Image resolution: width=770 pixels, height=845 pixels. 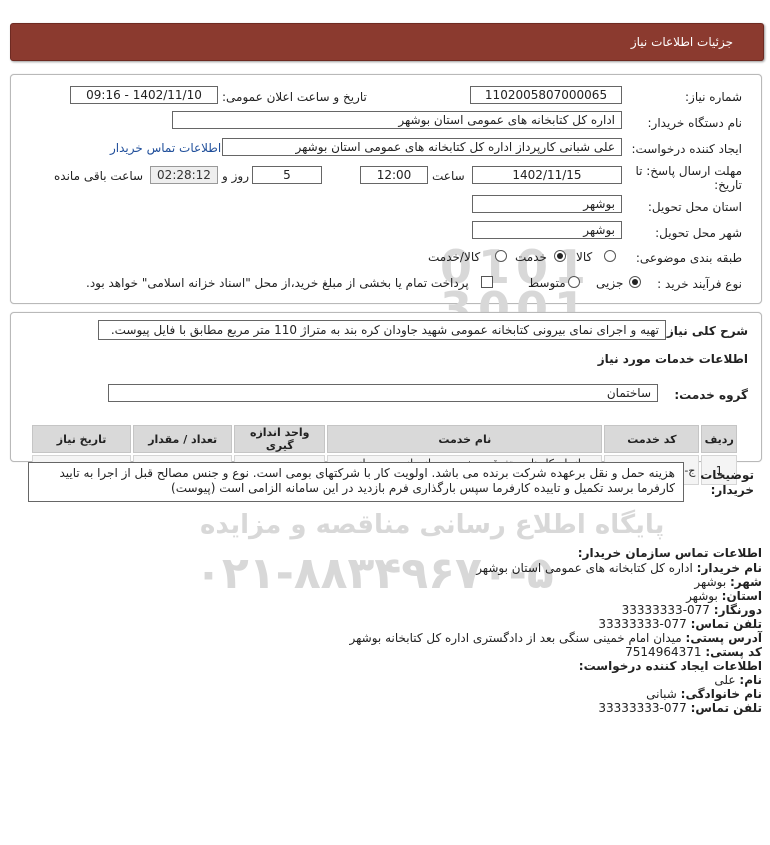 I want to click on deadline-time-field: 12:00, so click(x=394, y=175).